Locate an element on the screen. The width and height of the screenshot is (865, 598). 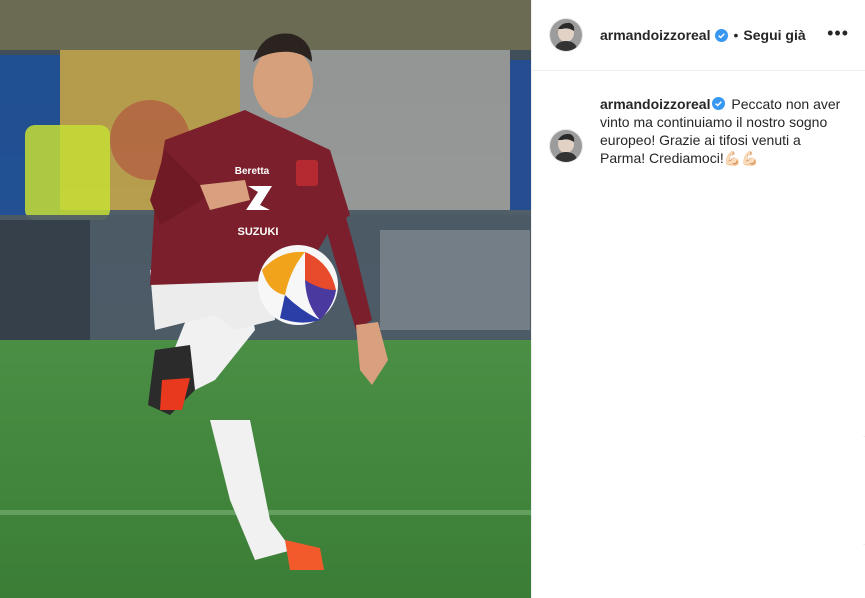
post-header: armandoizzoreal • Segui già ••• is located at coordinates (698, 35).